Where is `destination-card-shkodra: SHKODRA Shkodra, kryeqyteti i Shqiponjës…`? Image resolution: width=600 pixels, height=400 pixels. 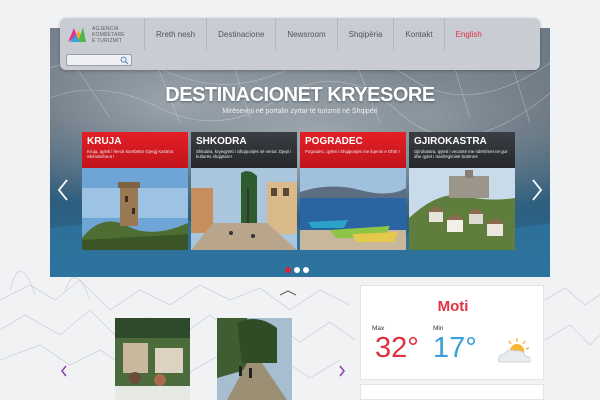 destination-card-shkodra: SHKODRA Shkodra, kryeqyteti i Shqiponjës… is located at coordinates (244, 191).